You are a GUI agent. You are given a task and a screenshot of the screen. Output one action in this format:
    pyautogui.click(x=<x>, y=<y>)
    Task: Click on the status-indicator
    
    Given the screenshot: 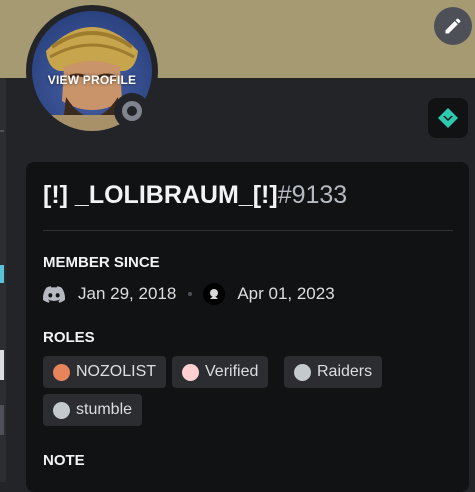 What is the action you would take?
    pyautogui.click(x=132, y=111)
    